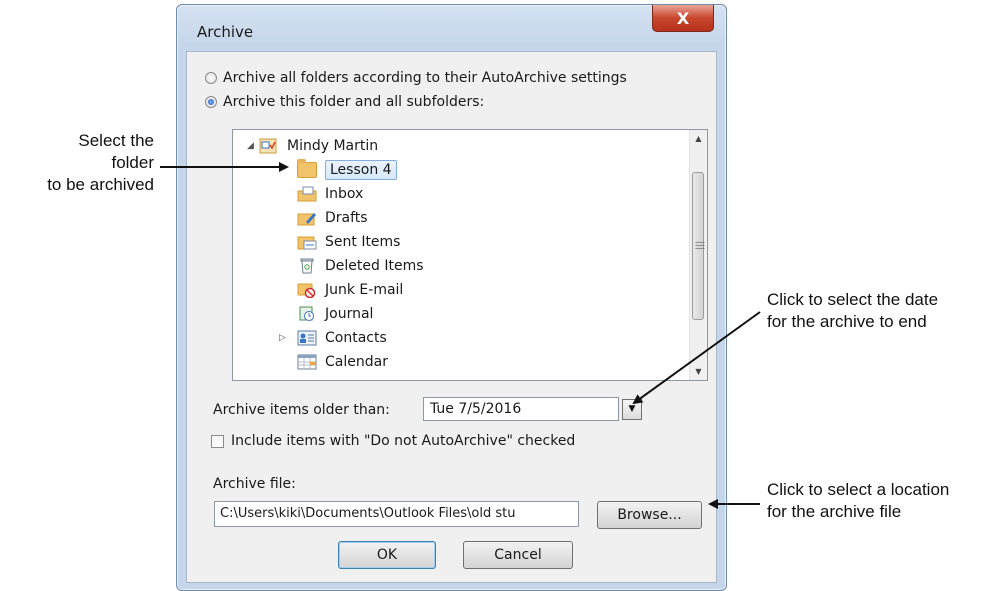  What do you see at coordinates (211, 78) in the screenshot?
I see `radio-button` at bounding box center [211, 78].